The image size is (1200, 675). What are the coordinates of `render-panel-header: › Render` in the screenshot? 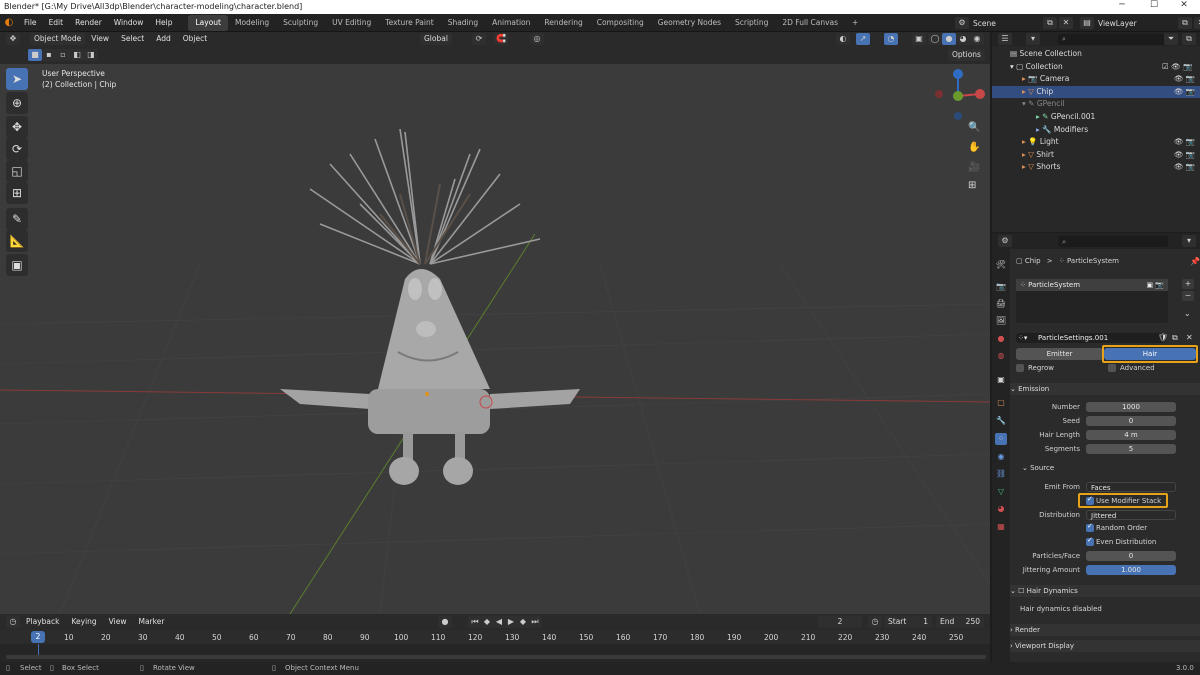 It's located at (1105, 630).